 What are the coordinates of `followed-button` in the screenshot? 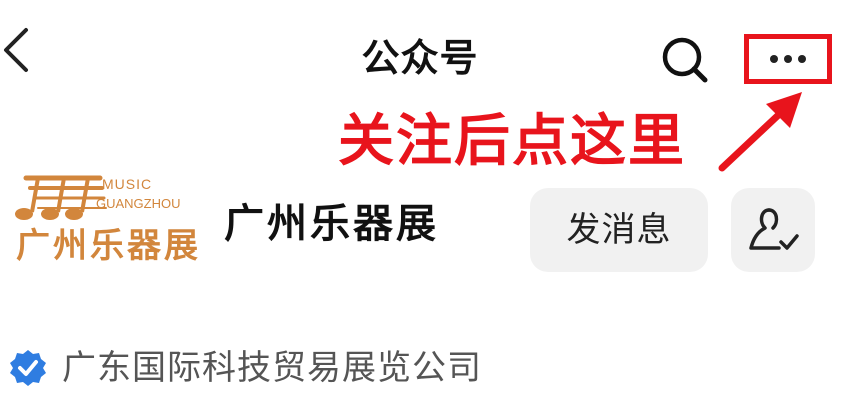 It's located at (773, 230).